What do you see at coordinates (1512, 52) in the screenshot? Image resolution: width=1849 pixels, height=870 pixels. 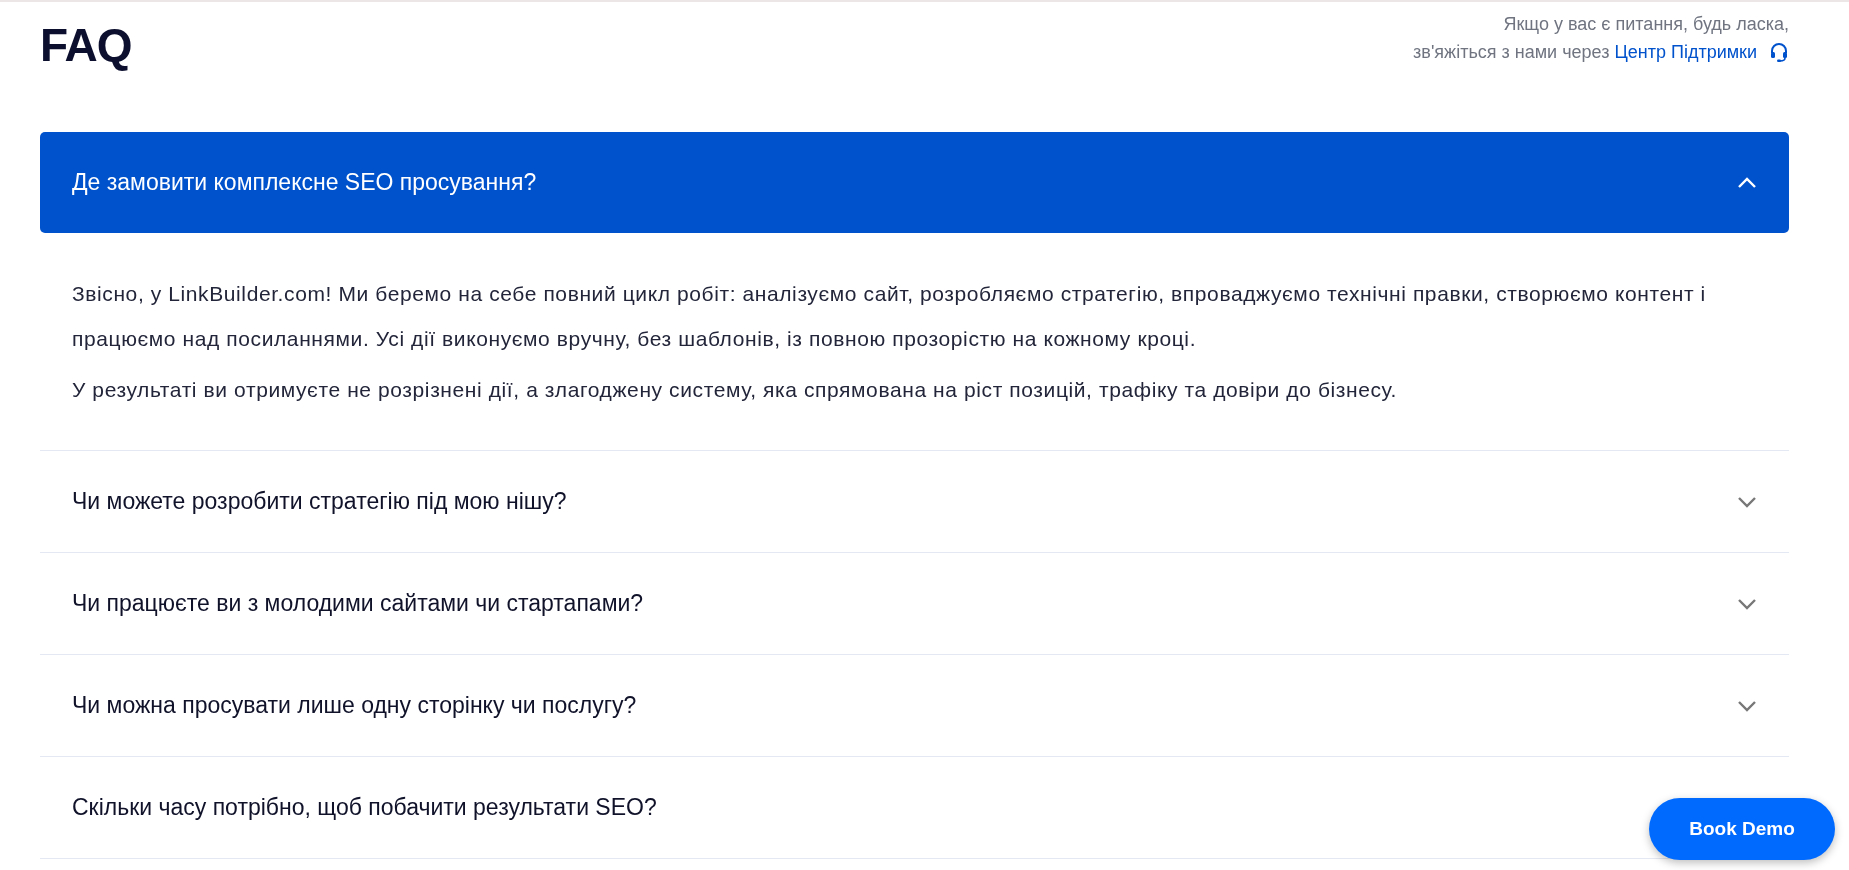 I see `support-text: зв'яжіться з нами через` at bounding box center [1512, 52].